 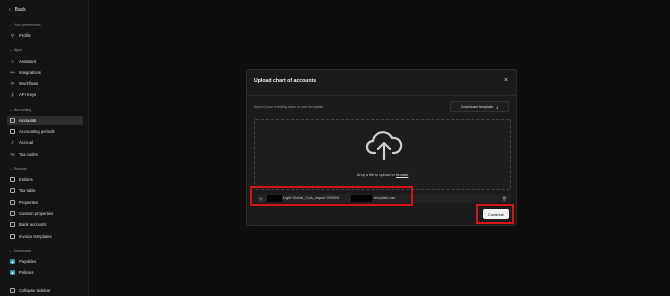 I want to click on sidebar-item-integrations: ⚯ Integrations, so click(x=45, y=72).